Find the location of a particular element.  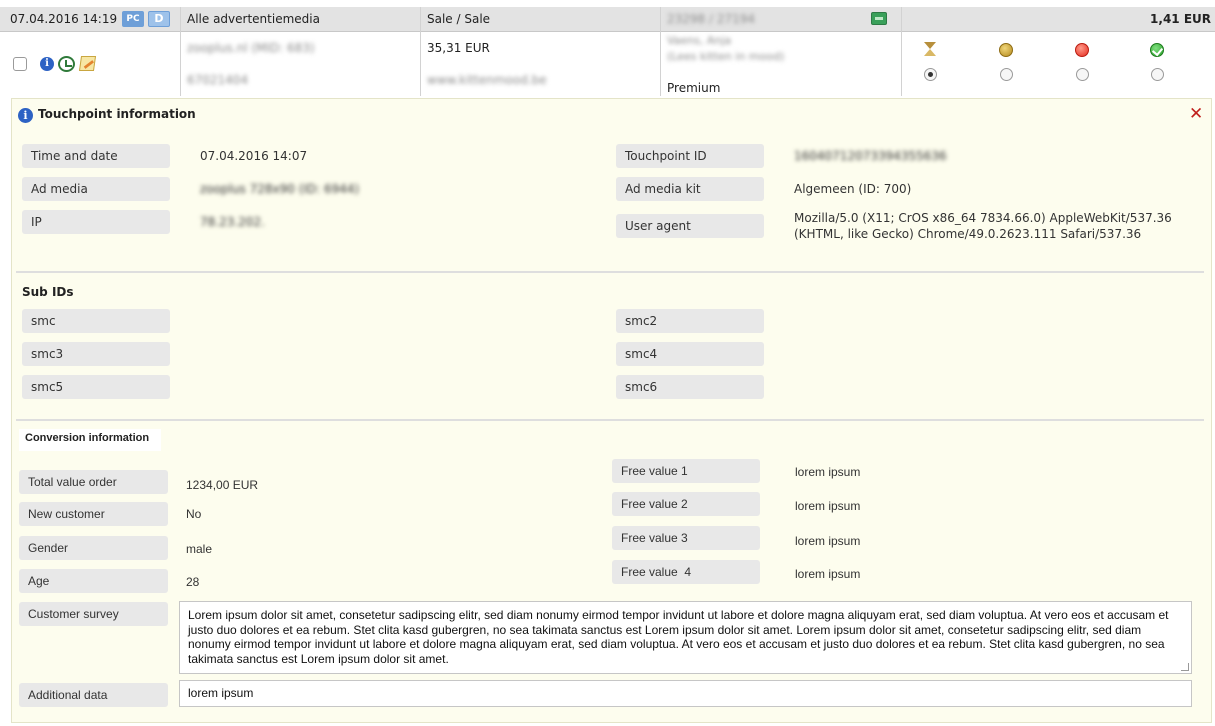

hourglass-icon is located at coordinates (930, 49).